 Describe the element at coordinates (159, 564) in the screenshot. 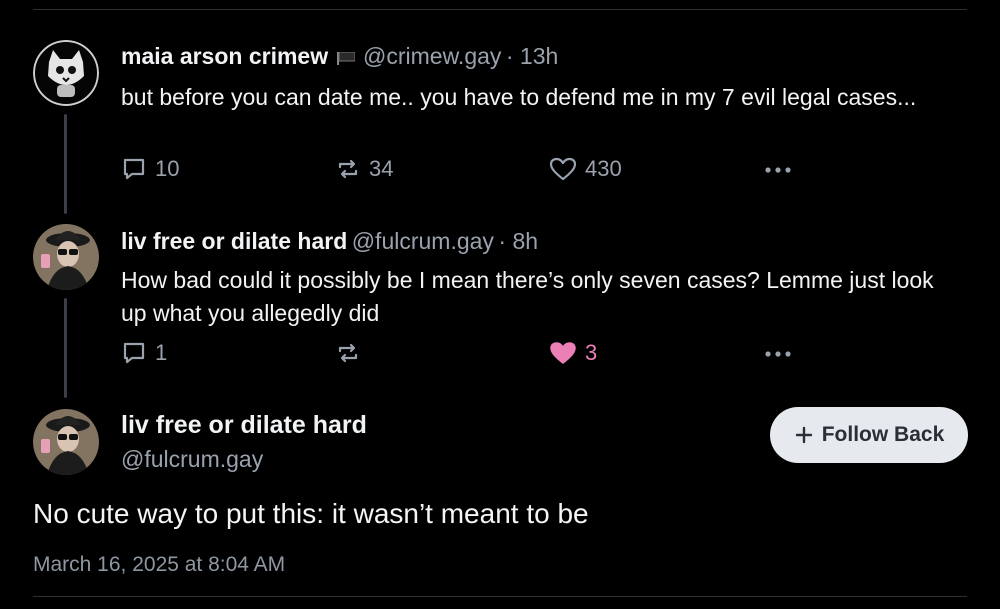

I see `post-timestamp: March 16, 2025 at 8:04 AM` at that location.